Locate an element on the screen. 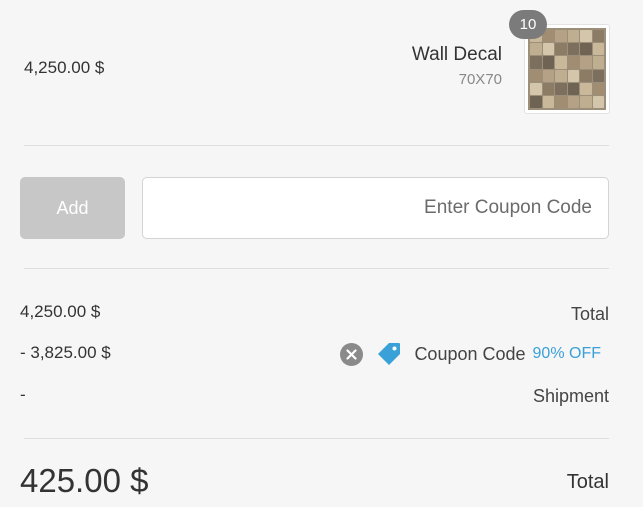 This screenshot has height=507, width=643. applied-coupon: Coupon Code 90% OFF is located at coordinates (470, 354).